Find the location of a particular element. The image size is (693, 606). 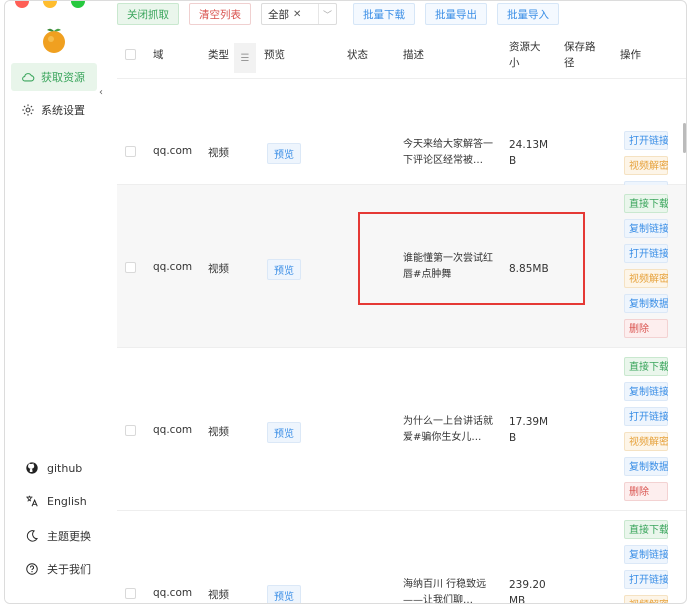

gear-icon is located at coordinates (28, 110).